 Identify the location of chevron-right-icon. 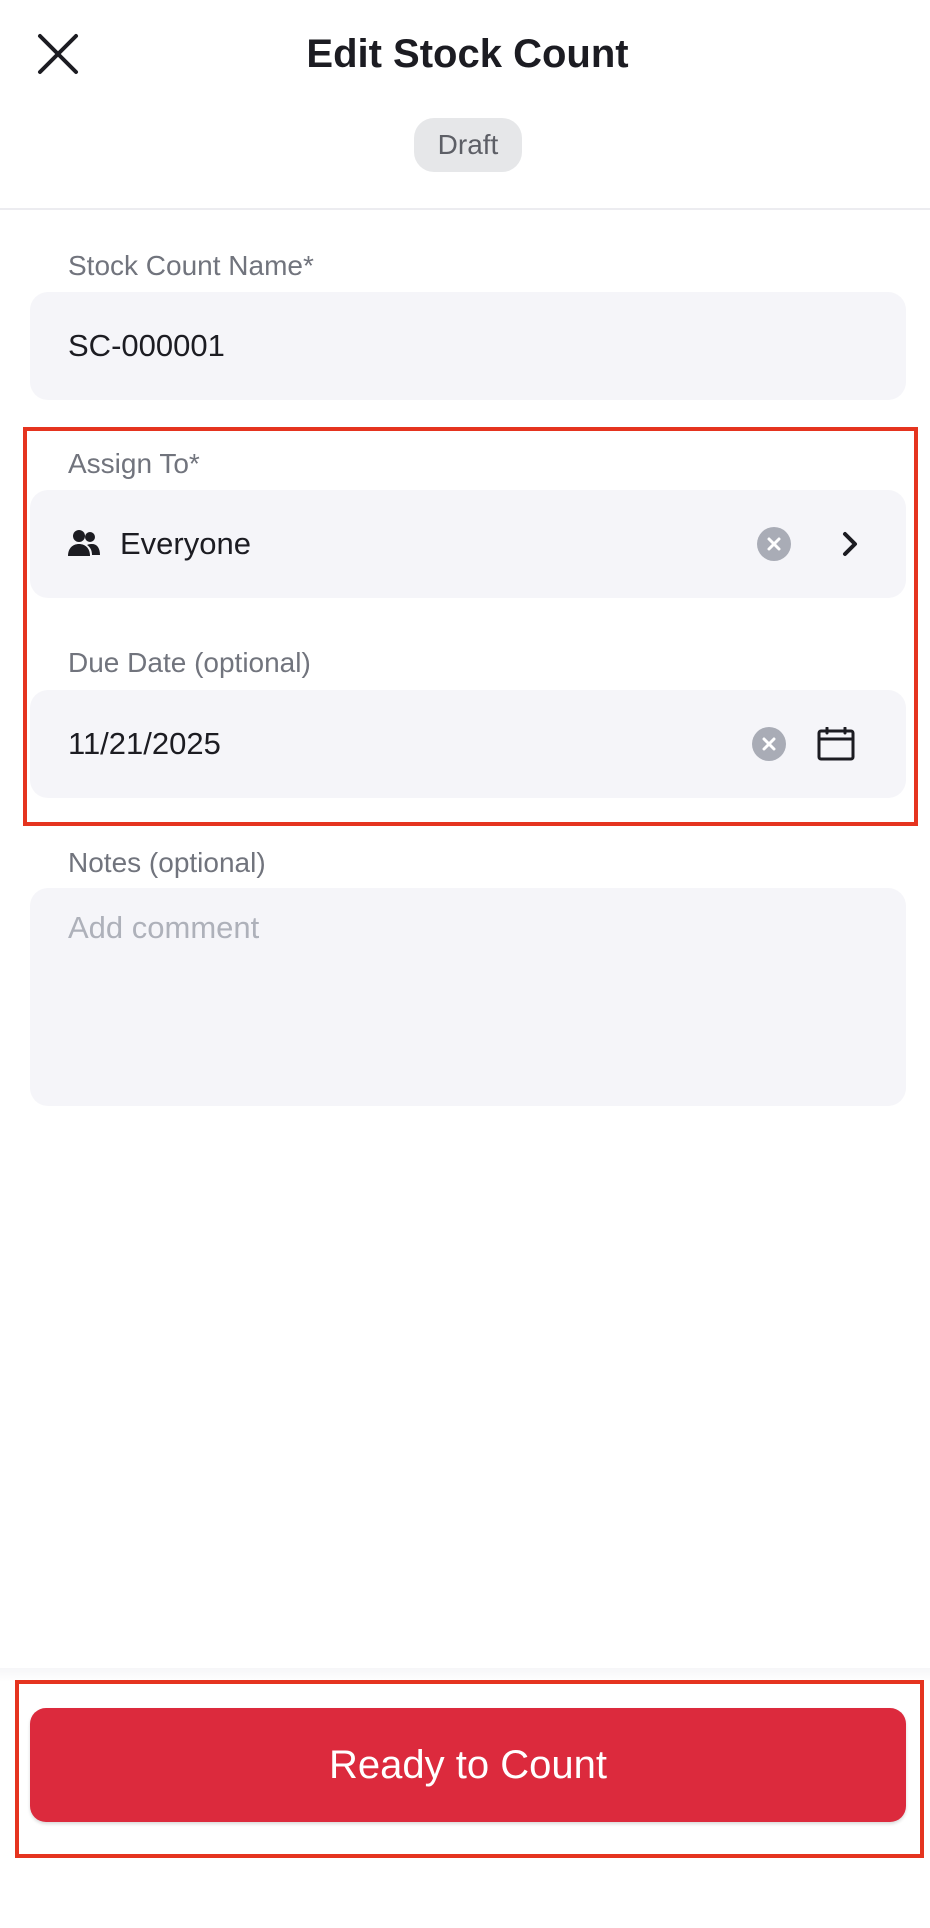
(850, 544).